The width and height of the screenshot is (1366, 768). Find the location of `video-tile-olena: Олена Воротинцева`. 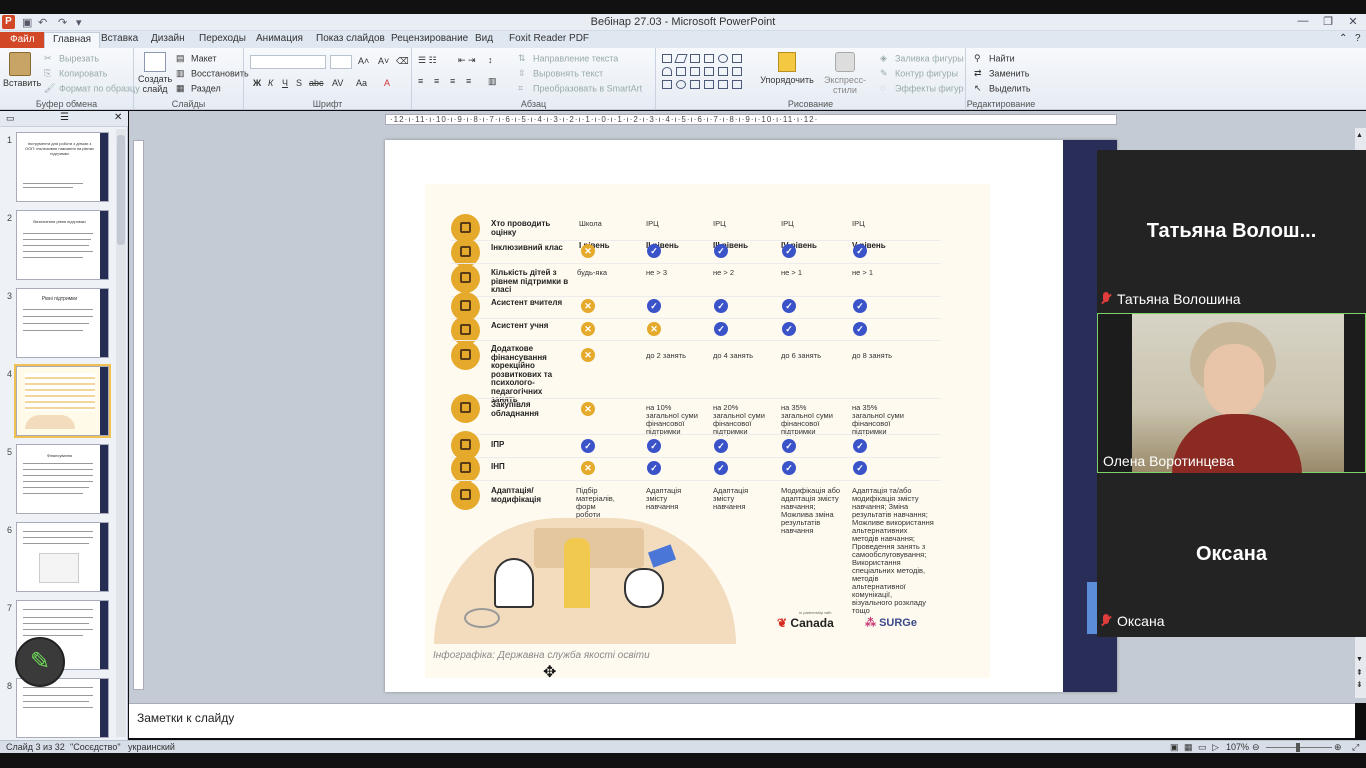

video-tile-olena: Олена Воротинцева is located at coordinates (1231, 393).